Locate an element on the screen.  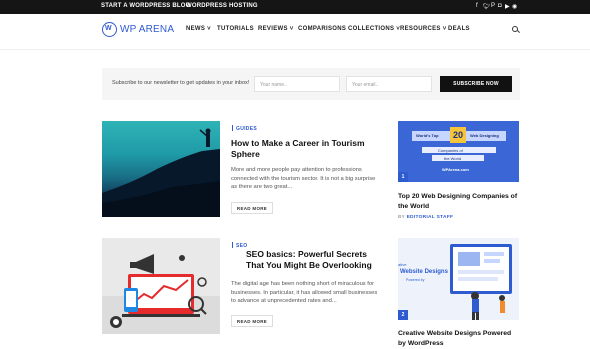
rank-badge: 1 is located at coordinates (403, 177).